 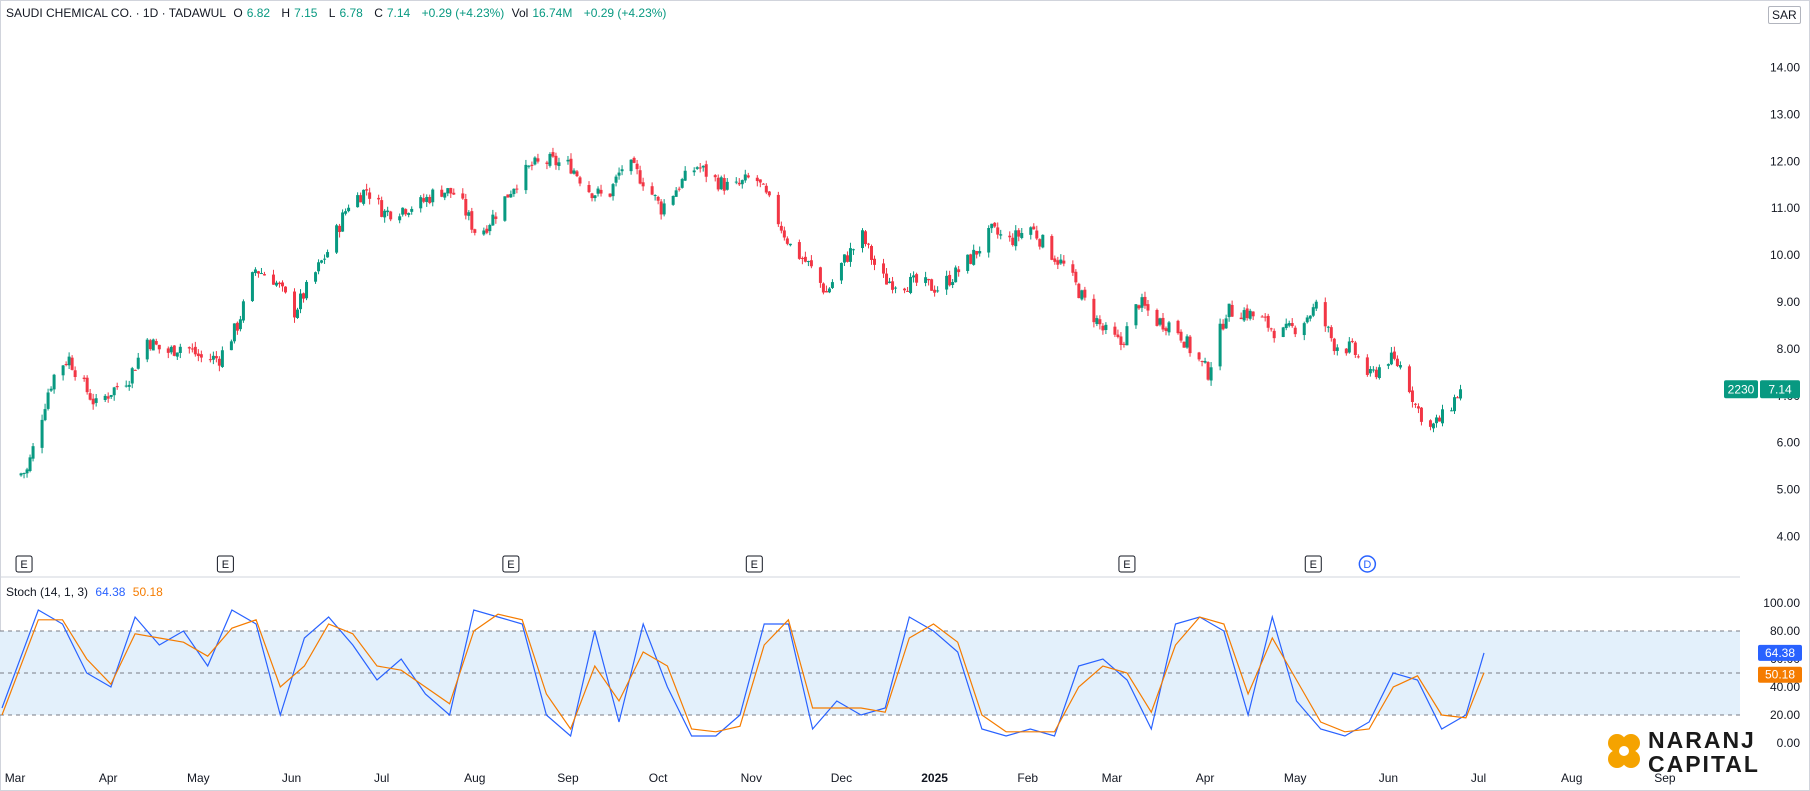 What do you see at coordinates (568, 778) in the screenshot?
I see `time-tick-label: Sep` at bounding box center [568, 778].